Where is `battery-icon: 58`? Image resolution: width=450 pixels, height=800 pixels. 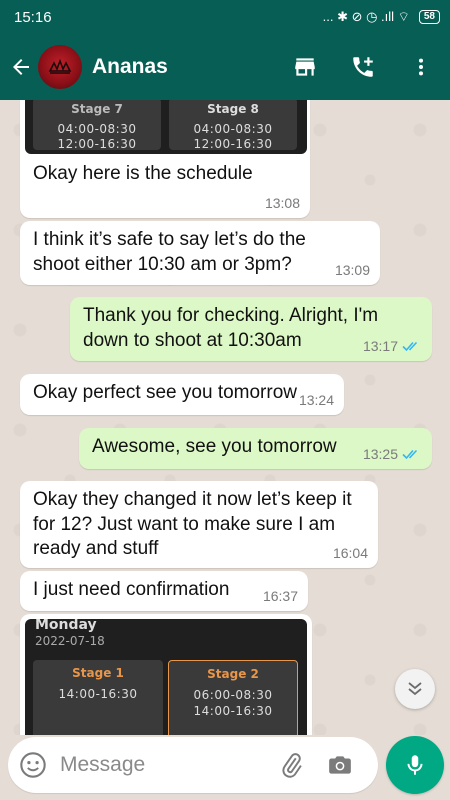 battery-icon: 58 is located at coordinates (429, 17).